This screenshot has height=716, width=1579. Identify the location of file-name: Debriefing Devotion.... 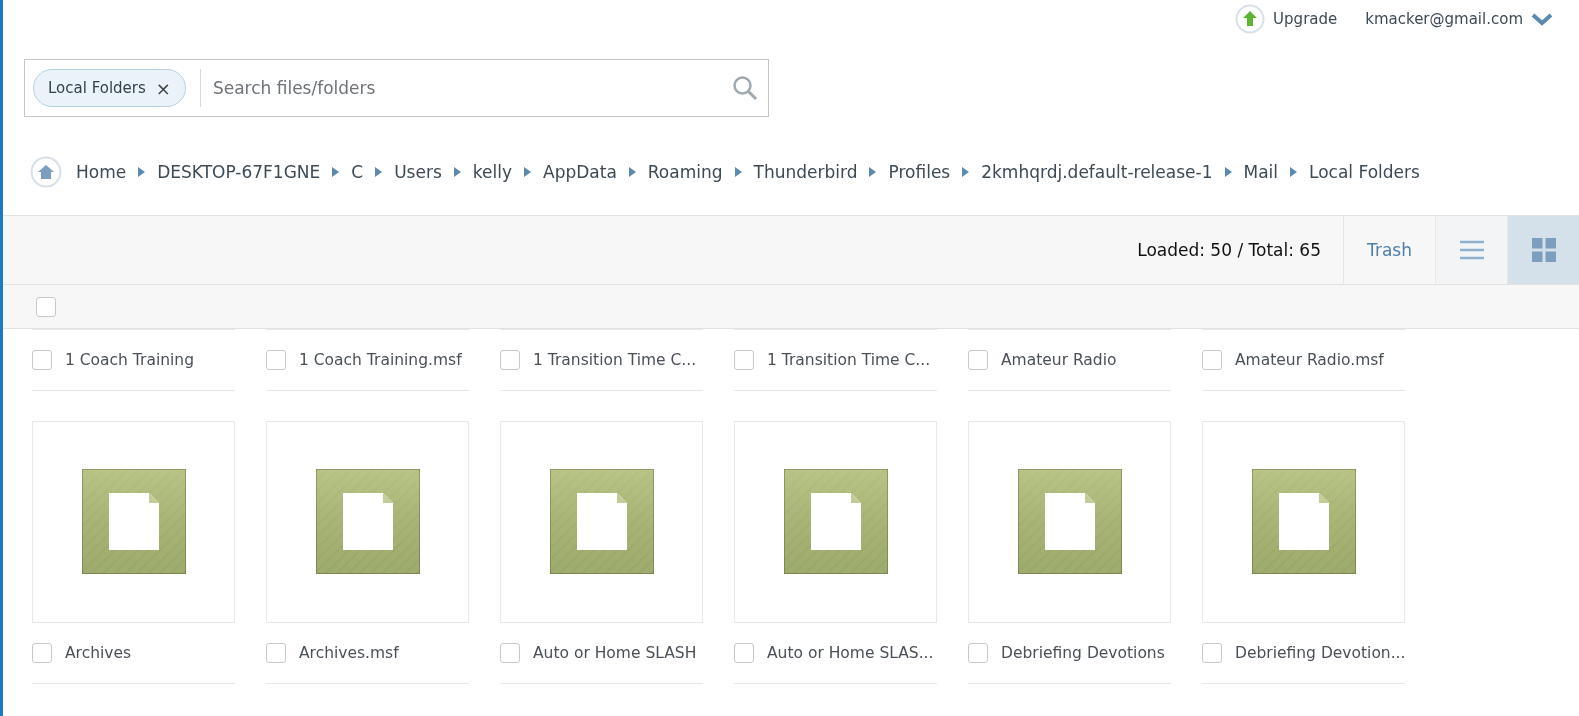
(1320, 653).